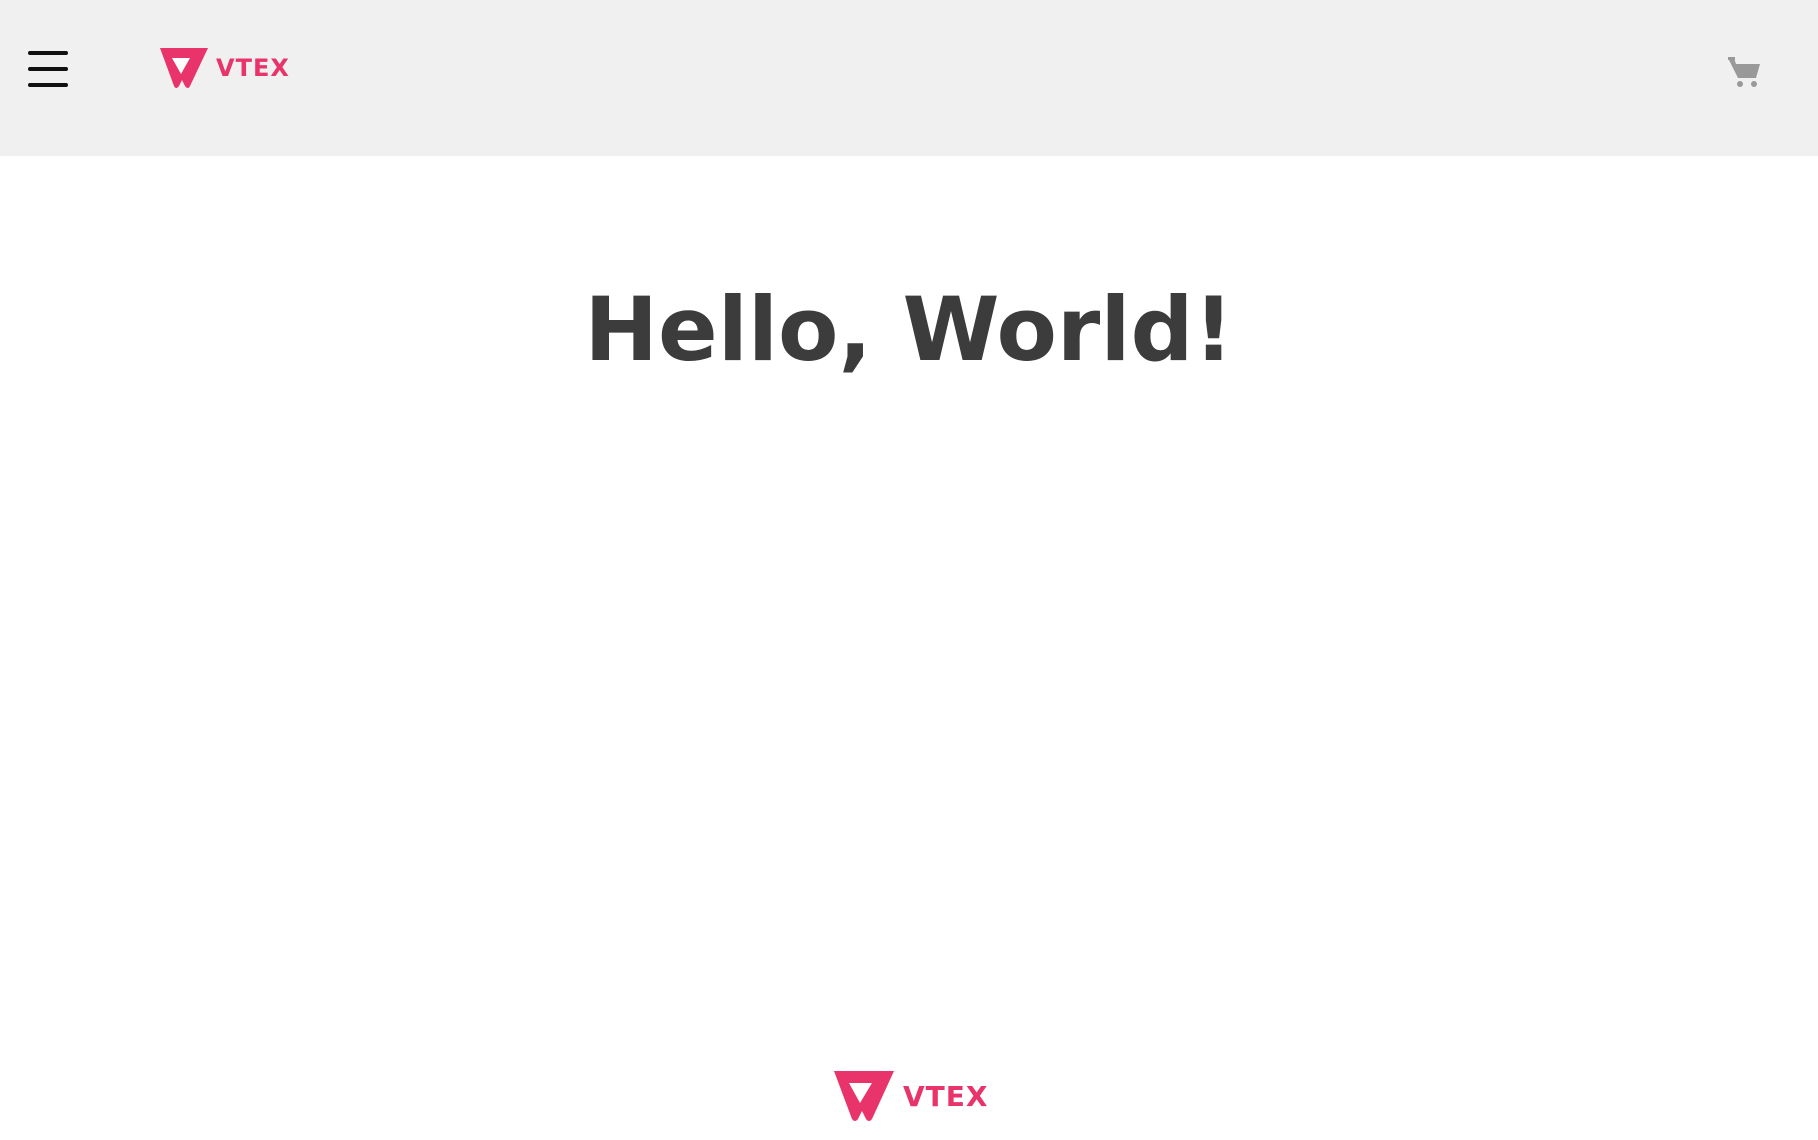 The height and width of the screenshot is (1140, 1818). Describe the element at coordinates (48, 69) in the screenshot. I see `hamburger-menu-icon` at that location.